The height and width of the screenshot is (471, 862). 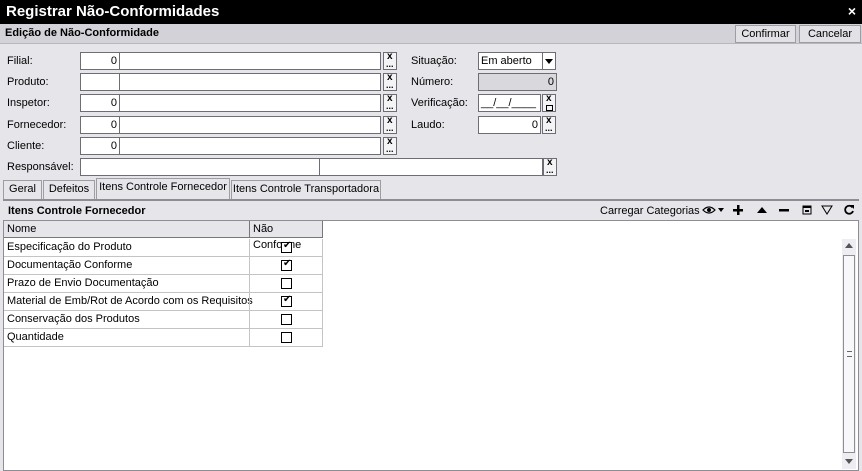 What do you see at coordinates (200, 167) in the screenshot?
I see `responsavel-code-field` at bounding box center [200, 167].